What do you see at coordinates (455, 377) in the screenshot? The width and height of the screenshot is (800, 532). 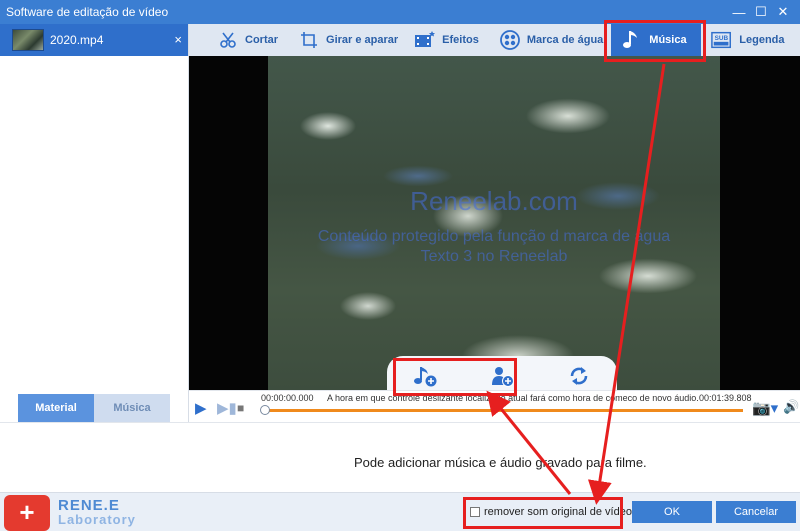 I see `highlight-box-actions` at bounding box center [455, 377].